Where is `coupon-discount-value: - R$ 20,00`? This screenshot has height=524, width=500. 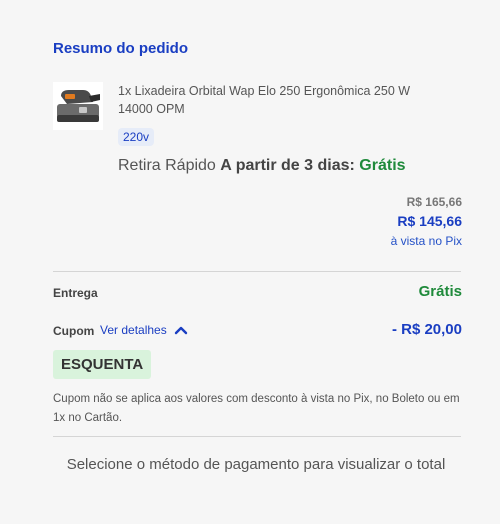 coupon-discount-value: - R$ 20,00 is located at coordinates (426, 329).